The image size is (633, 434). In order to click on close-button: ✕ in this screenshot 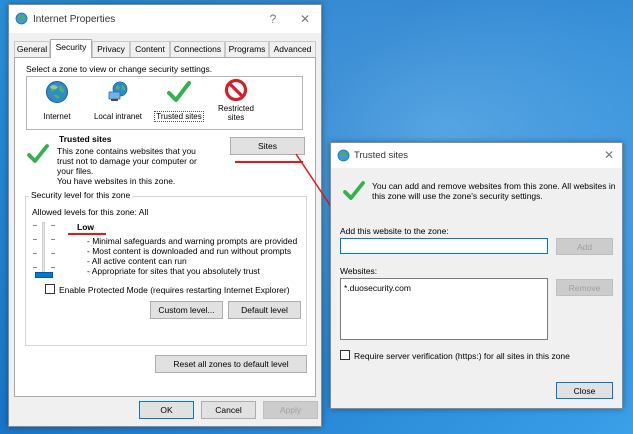, I will do `click(305, 19)`.